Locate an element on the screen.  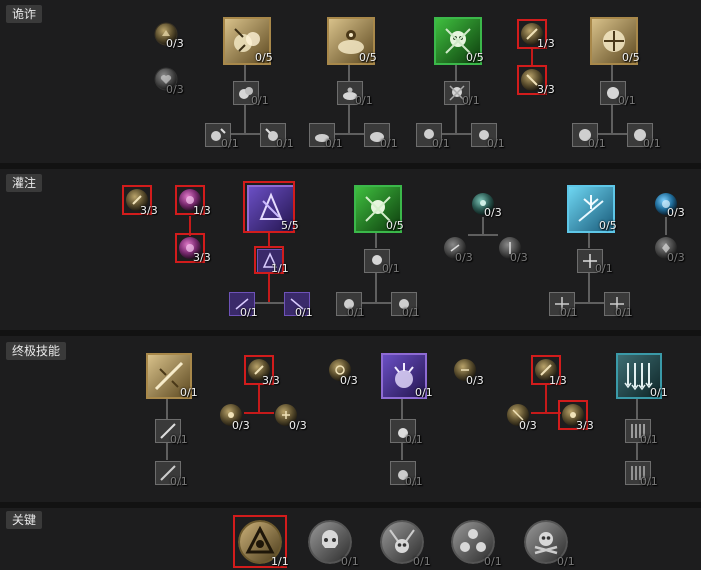
section-label-deception: 诡诈 is located at coordinates (24, 14).